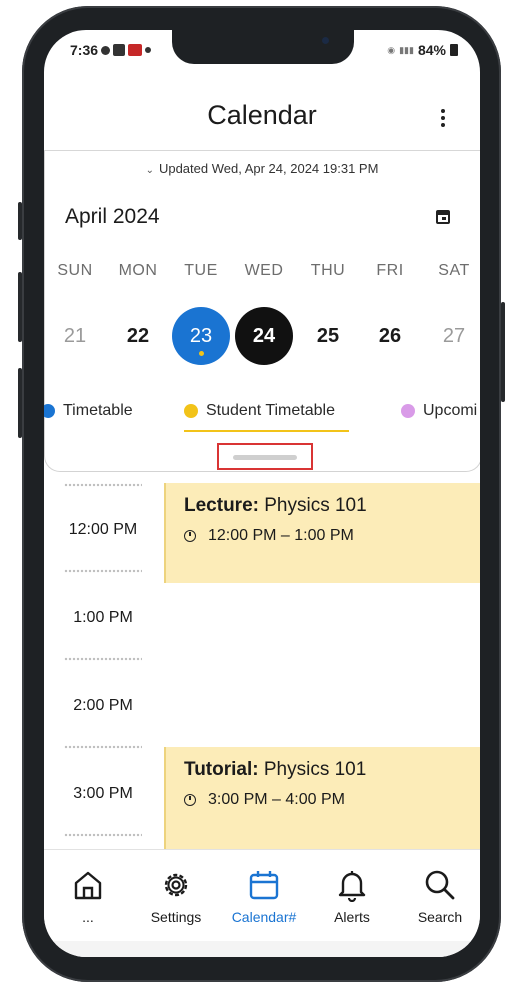  I want to click on event-time: 3:00 PM – 4:00 PM, so click(325, 800).